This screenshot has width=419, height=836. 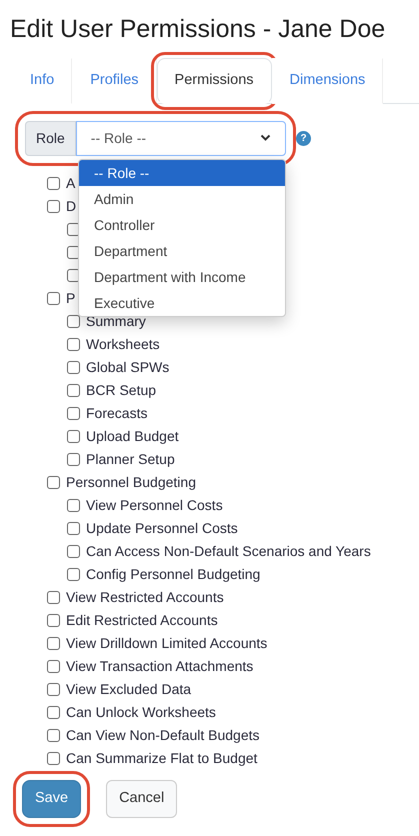 I want to click on dropdown-option: Department with Income, so click(x=182, y=277).